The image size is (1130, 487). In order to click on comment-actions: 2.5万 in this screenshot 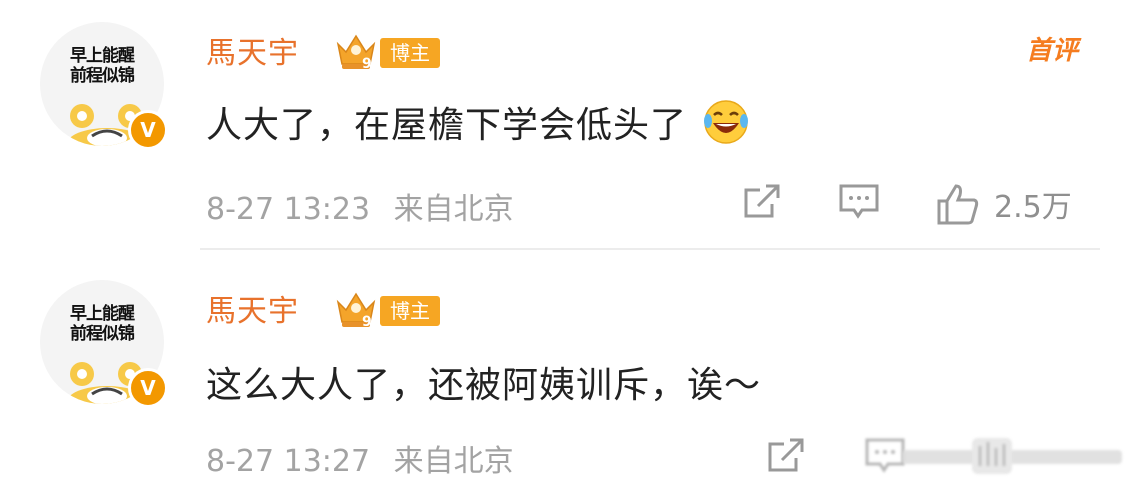, I will do `click(565, 204)`.